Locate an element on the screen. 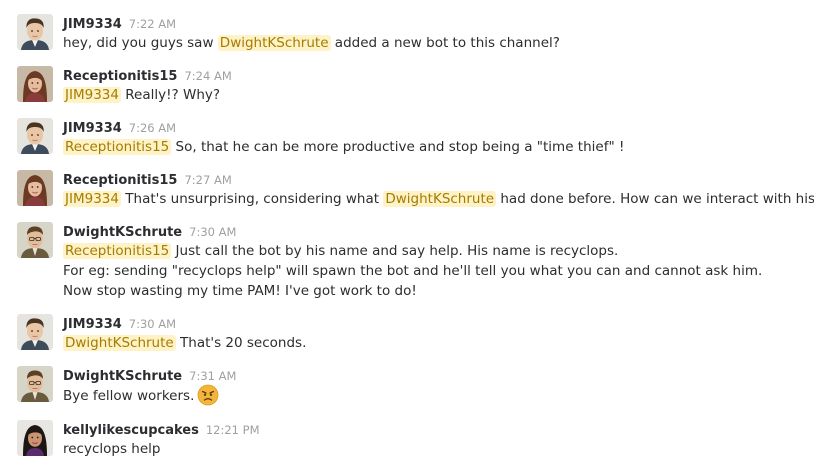  message-header: JIM9334 7:26 AM is located at coordinates (119, 126).